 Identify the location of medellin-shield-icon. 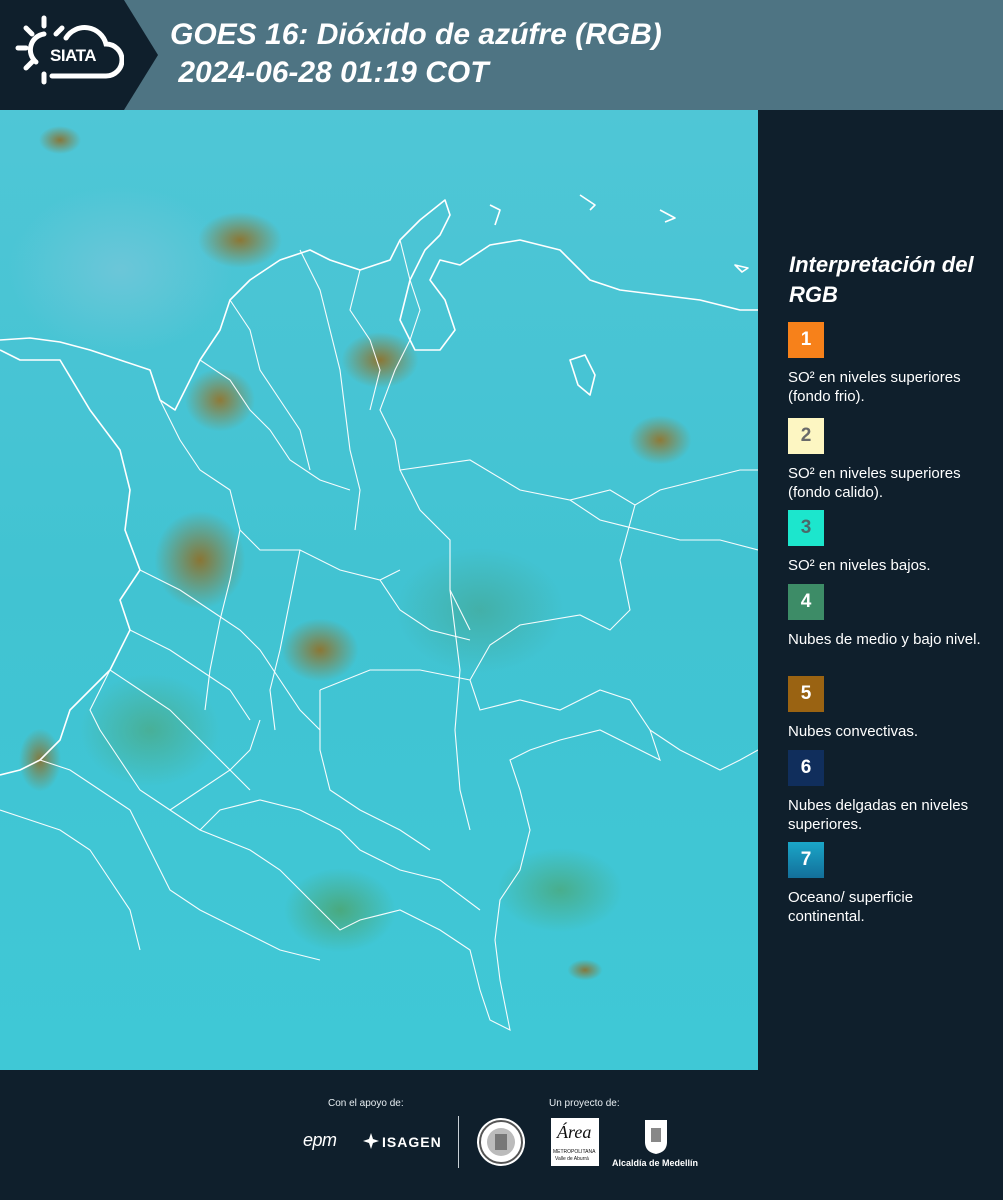
(656, 1137).